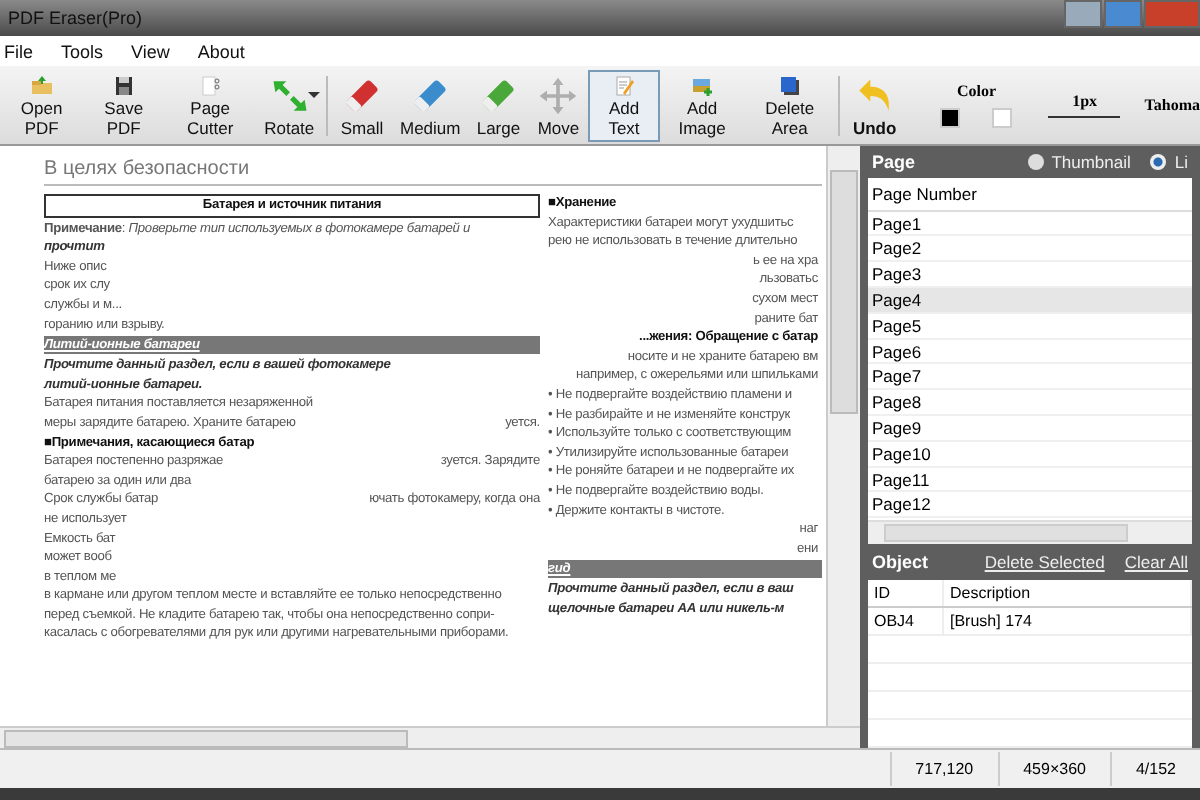 Image resolution: width=1200 pixels, height=800 pixels. What do you see at coordinates (906, 621) in the screenshot?
I see `table-cell: OBJ4` at bounding box center [906, 621].